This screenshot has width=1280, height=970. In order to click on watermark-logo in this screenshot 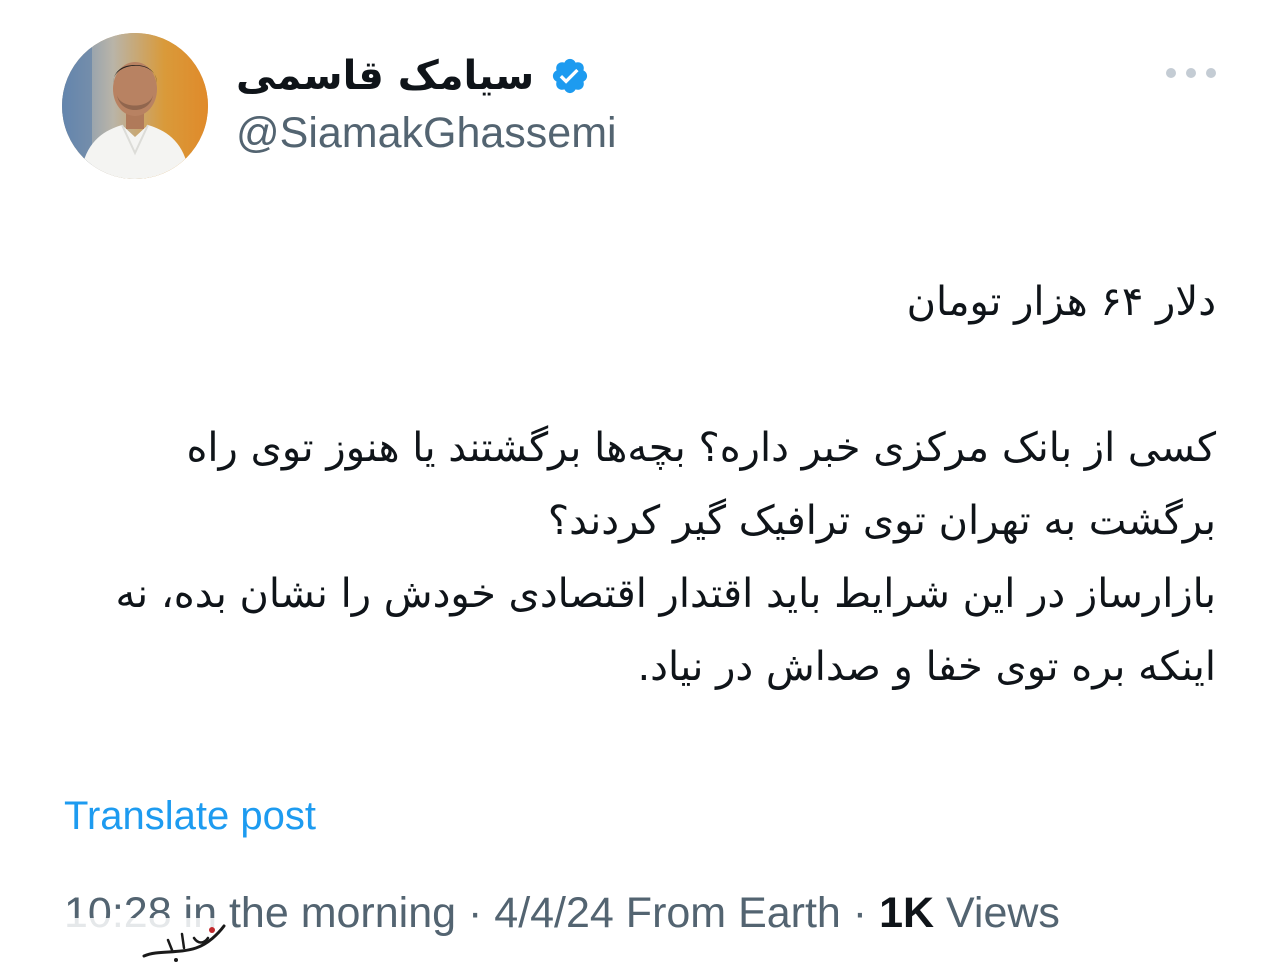, I will do `click(185, 943)`.